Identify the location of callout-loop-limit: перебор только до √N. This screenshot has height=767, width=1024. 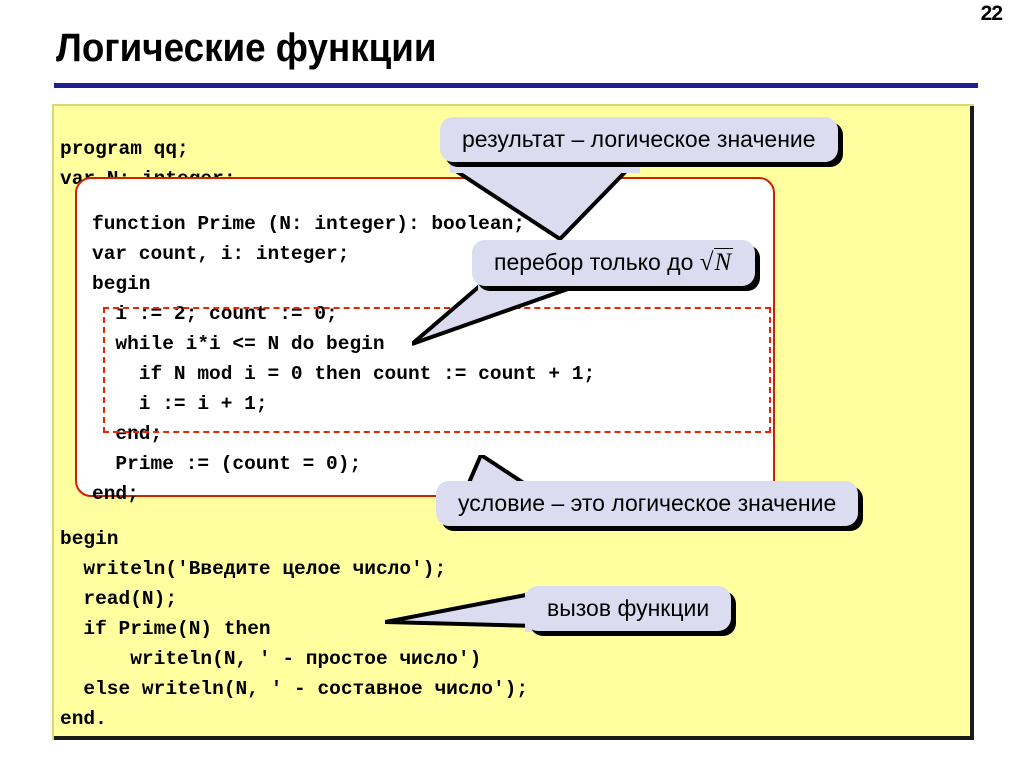
(584, 293).